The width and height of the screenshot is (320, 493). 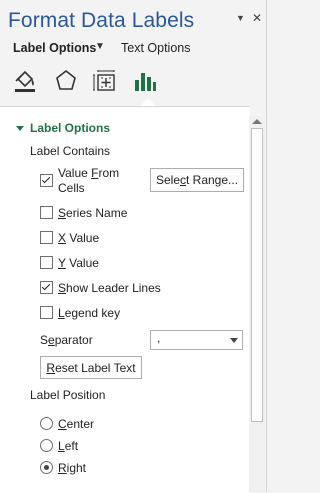 What do you see at coordinates (88, 181) in the screenshot?
I see `value-from-cells-label: Value From Cells` at bounding box center [88, 181].